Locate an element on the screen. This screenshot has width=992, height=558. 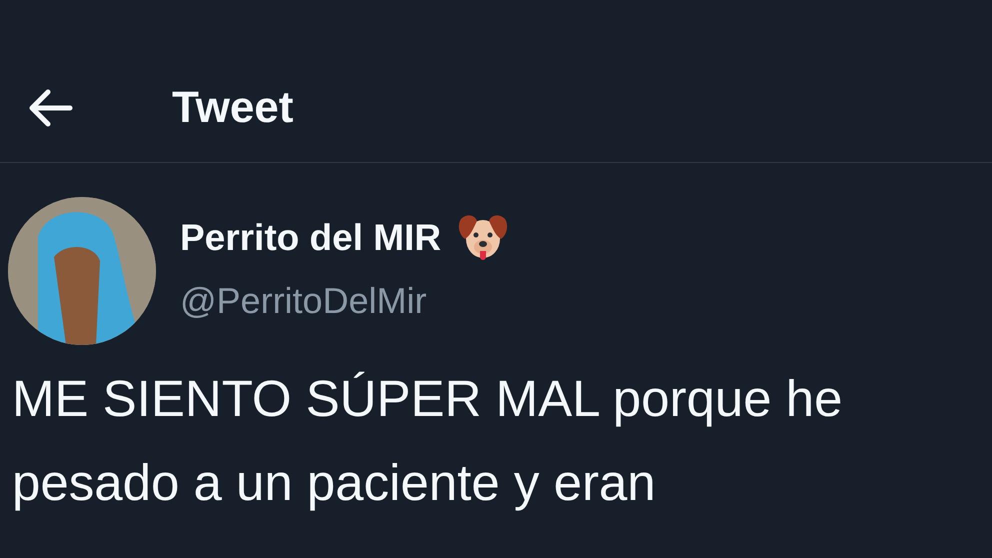
dog-face-icon is located at coordinates (483, 238).